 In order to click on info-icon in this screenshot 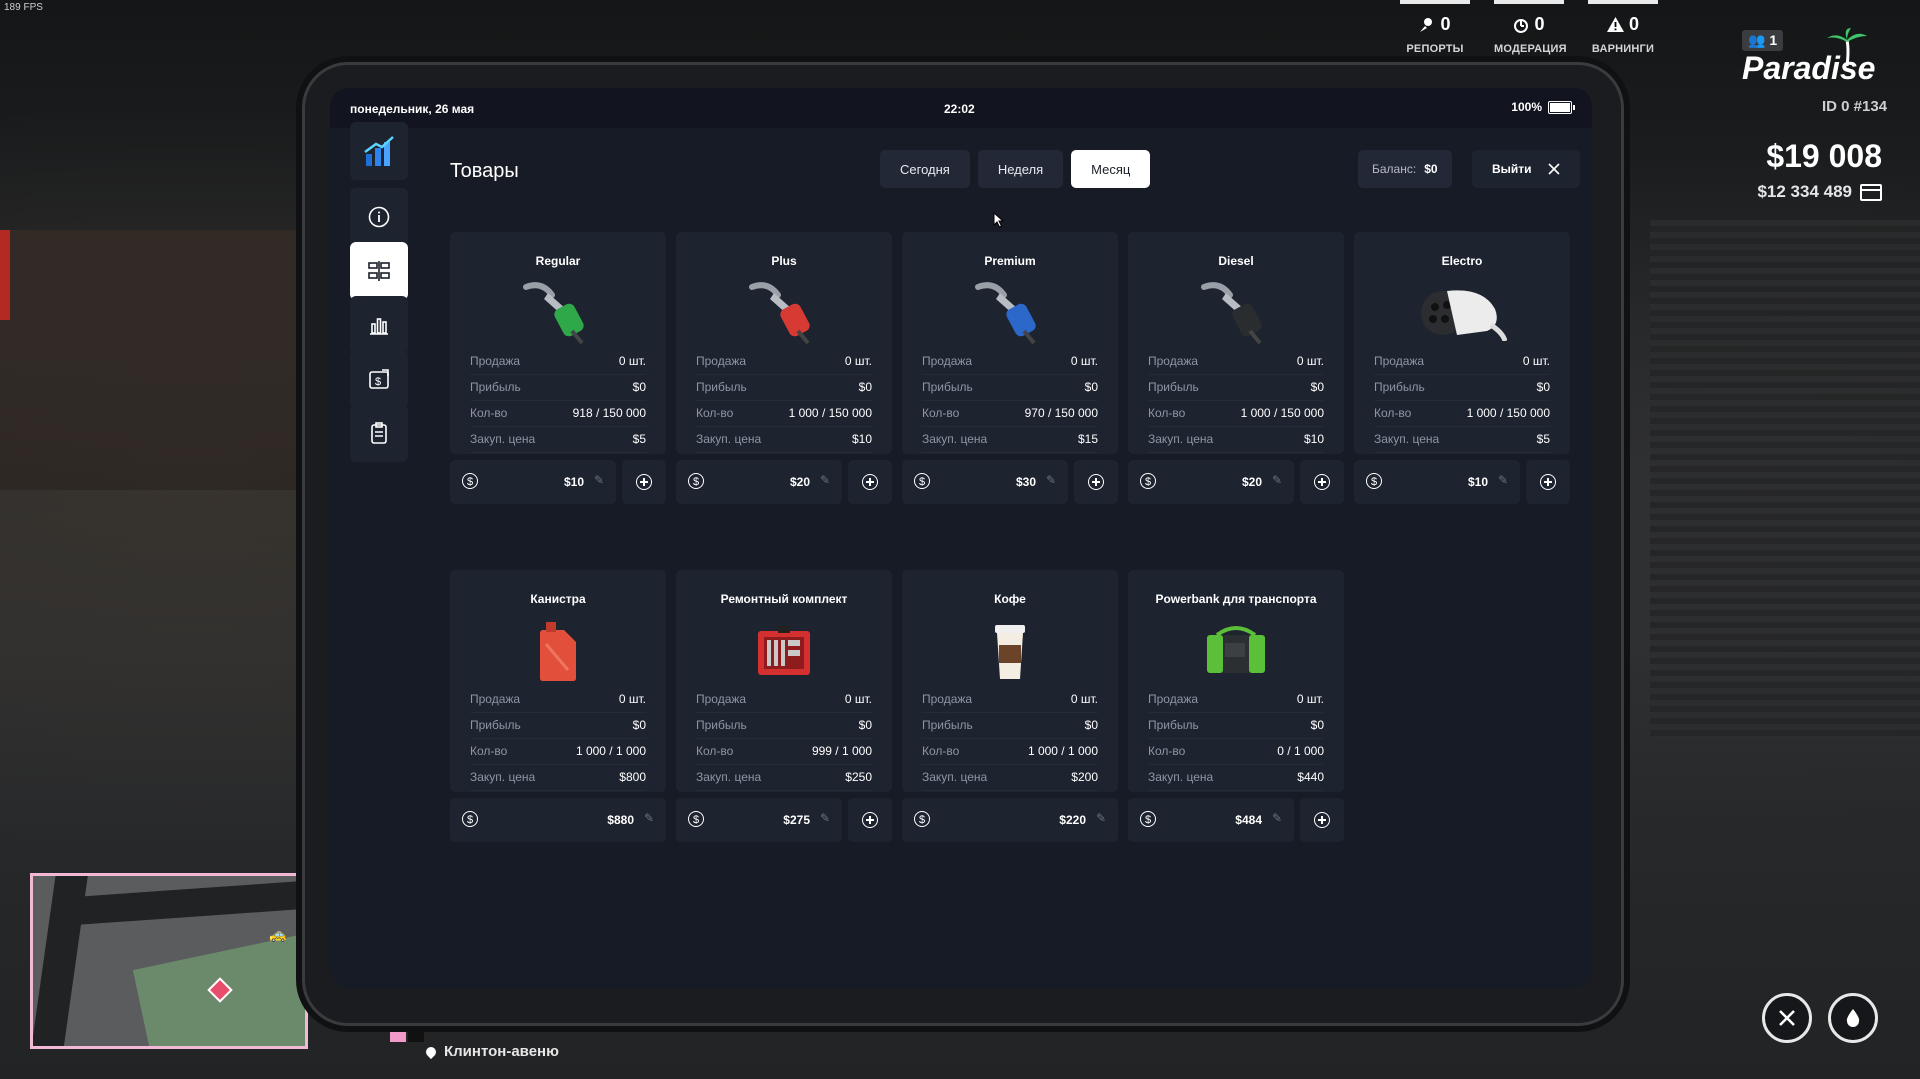, I will do `click(379, 217)`.